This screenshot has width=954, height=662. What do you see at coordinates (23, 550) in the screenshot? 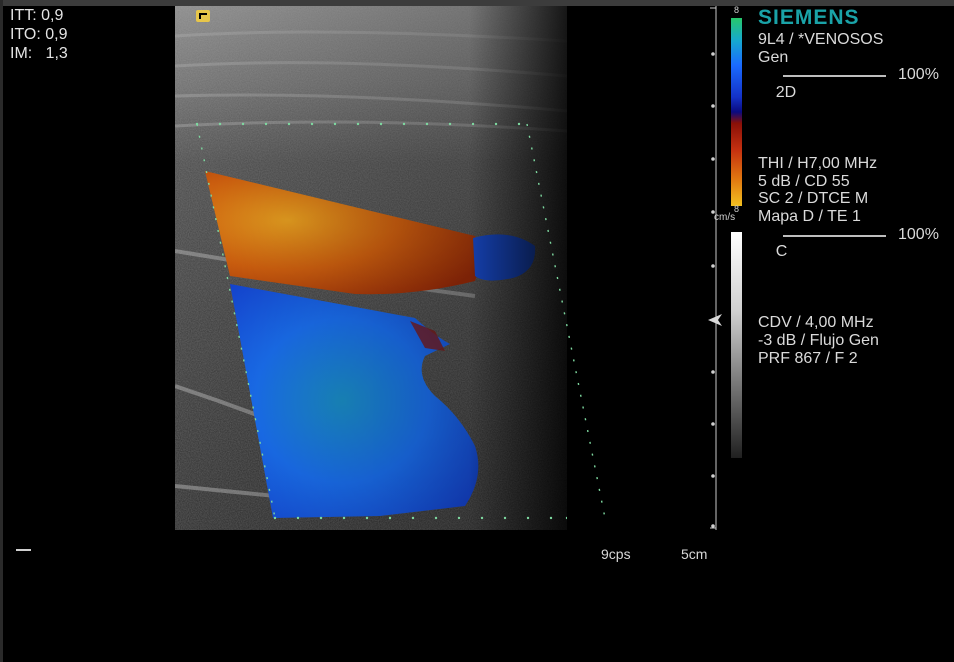
I see `cine-marker` at bounding box center [23, 550].